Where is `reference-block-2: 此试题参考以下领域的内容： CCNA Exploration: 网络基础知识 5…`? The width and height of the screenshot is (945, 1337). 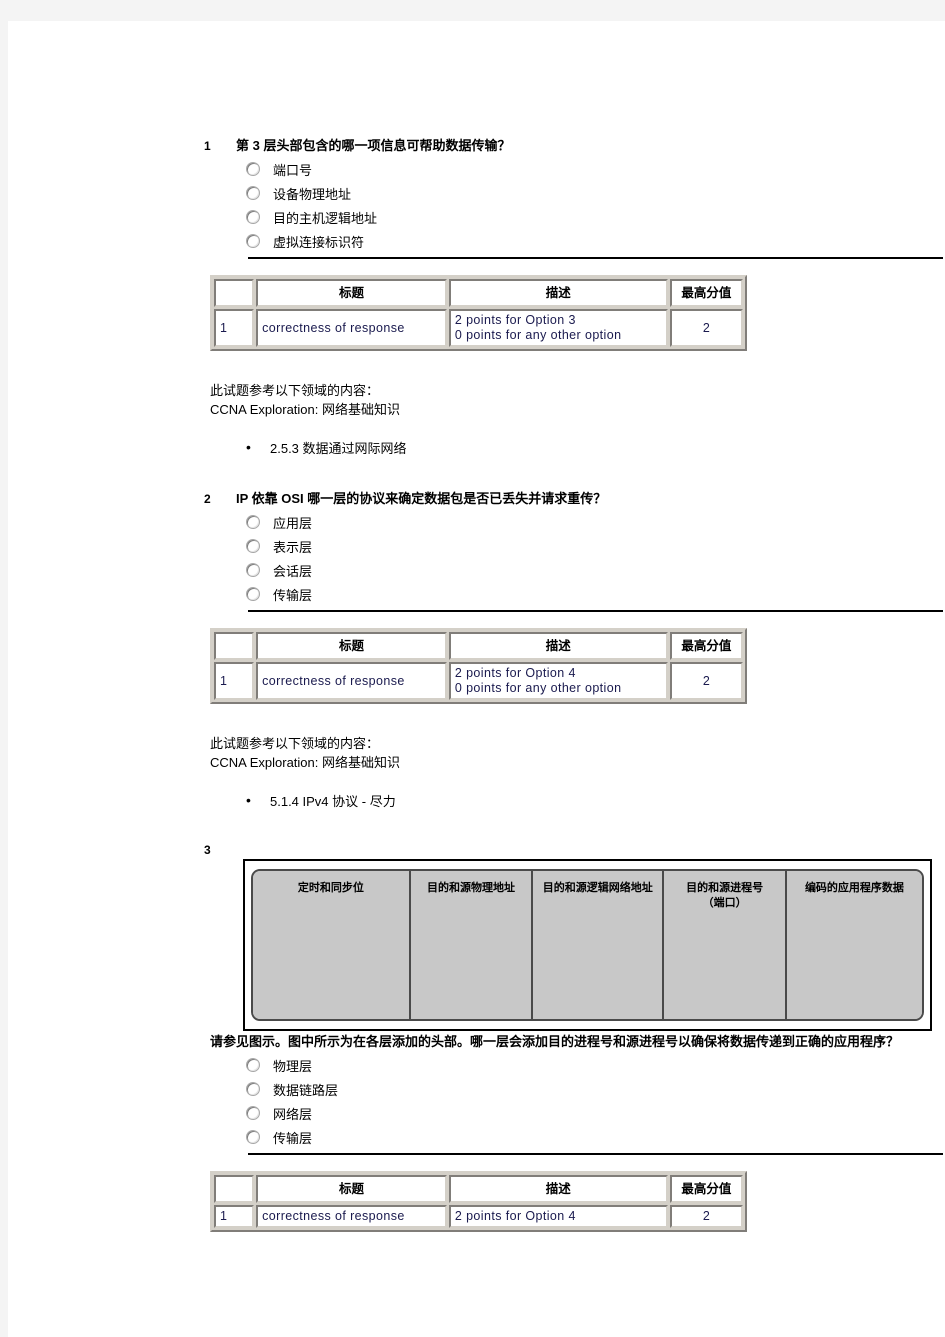
reference-block-2: 此试题参考以下领域的内容： CCNA Exploration: 网络基础知识 5… is located at coordinates (476, 772).